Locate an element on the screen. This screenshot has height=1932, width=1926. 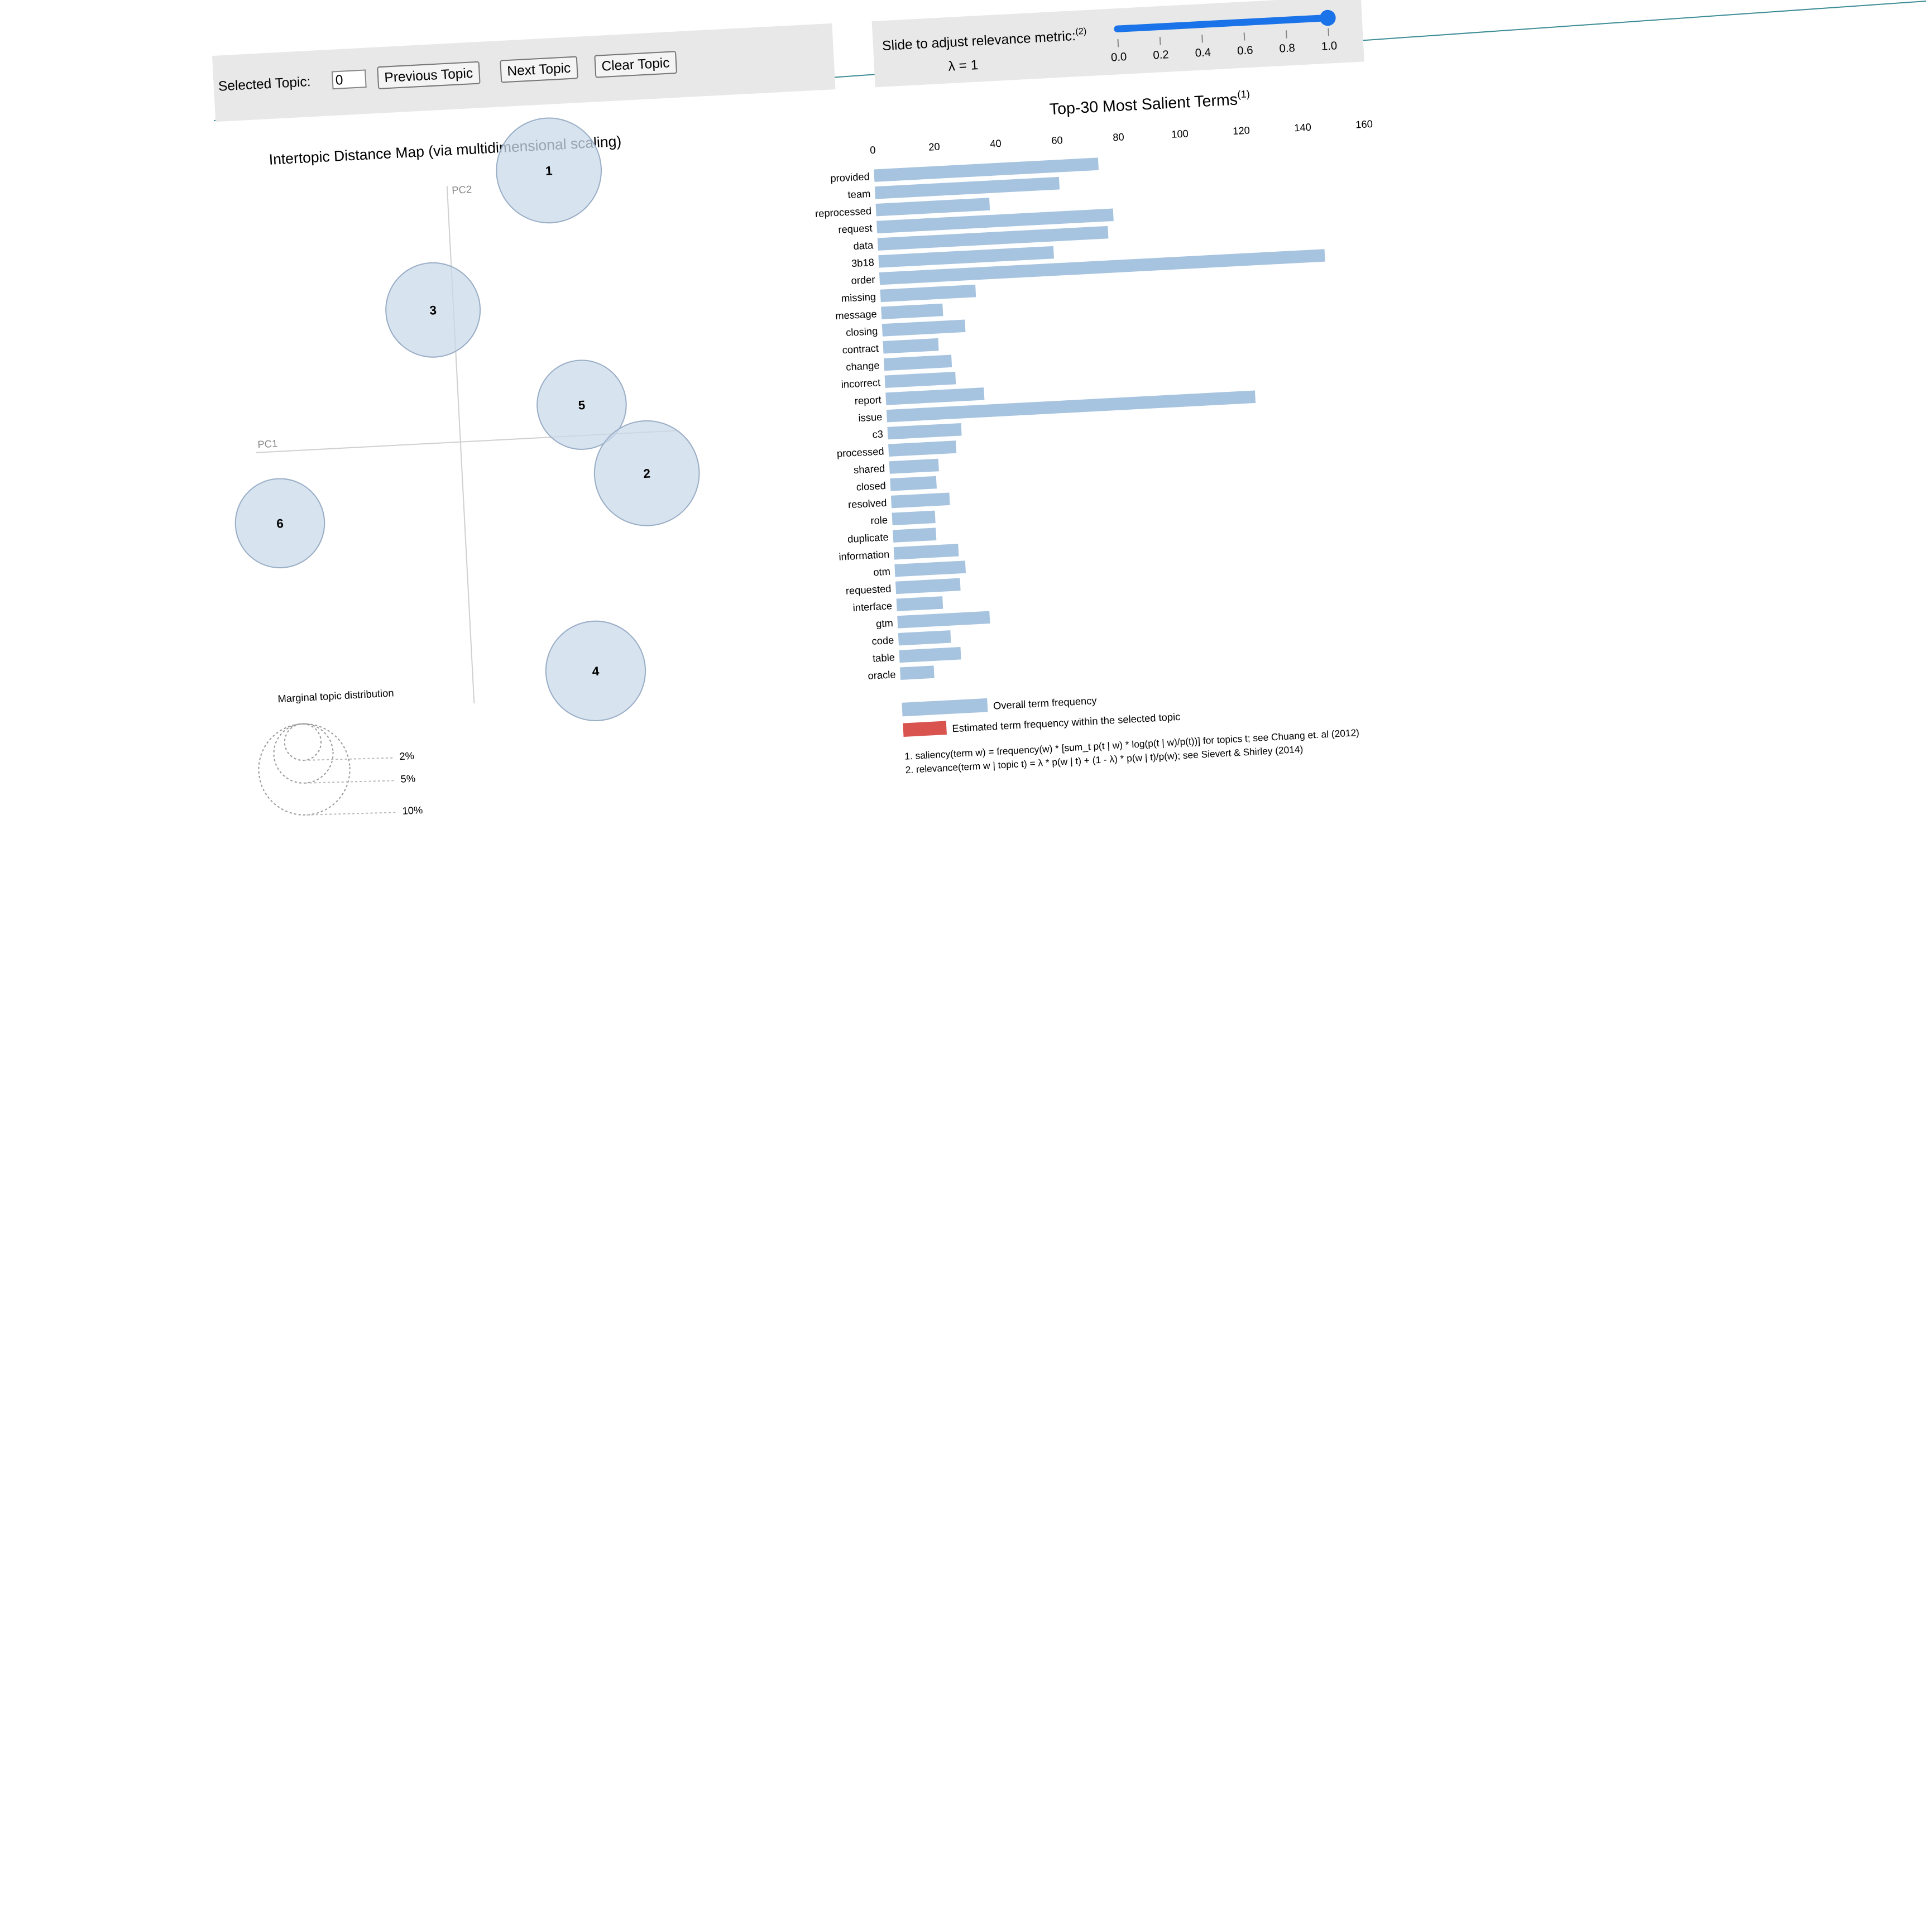
term-label: missing is located at coordinates (858, 297).